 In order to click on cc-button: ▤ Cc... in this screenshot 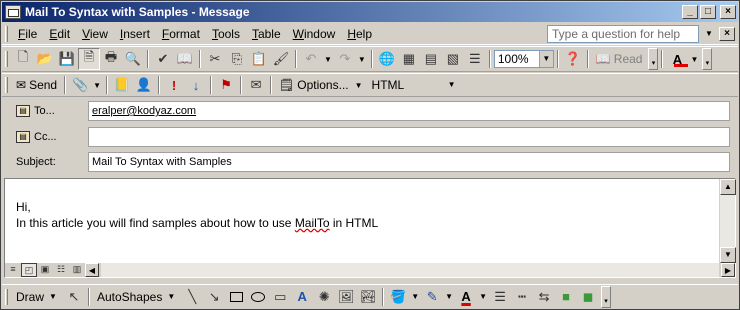, I will do `click(45, 137)`.